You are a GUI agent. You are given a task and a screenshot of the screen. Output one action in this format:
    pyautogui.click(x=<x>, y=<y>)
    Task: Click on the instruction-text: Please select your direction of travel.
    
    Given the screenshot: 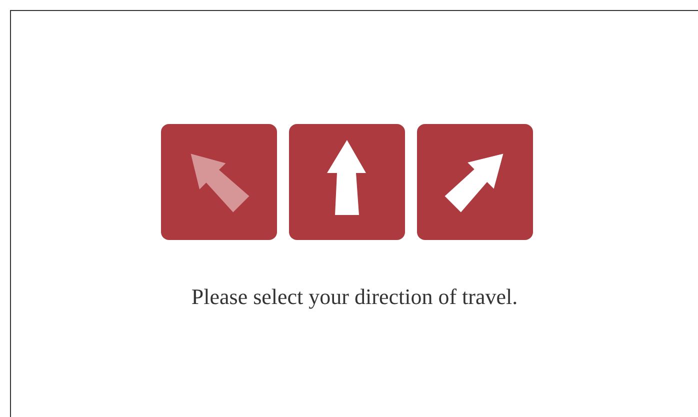 What is the action you would take?
    pyautogui.click(x=354, y=297)
    